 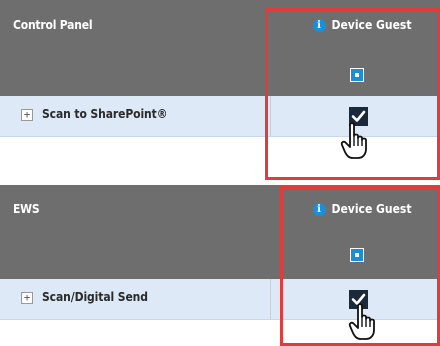 I want to click on column-divider, so click(x=270, y=299).